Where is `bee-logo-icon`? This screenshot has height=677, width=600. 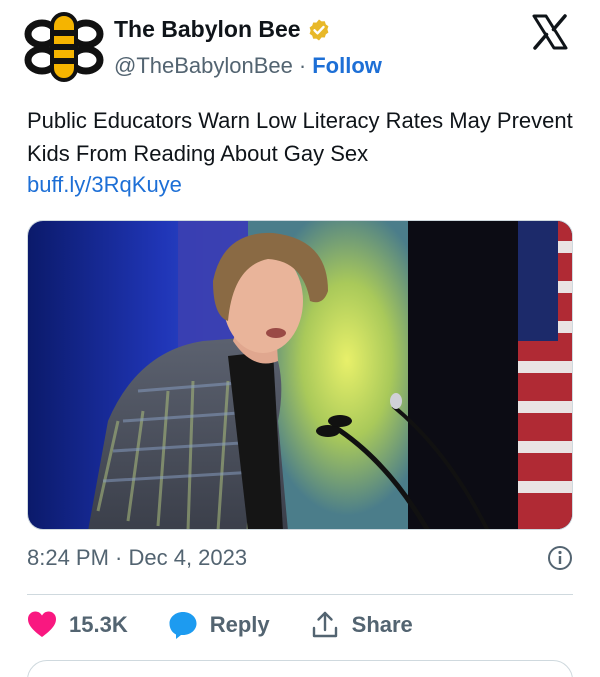 bee-logo-icon is located at coordinates (64, 48).